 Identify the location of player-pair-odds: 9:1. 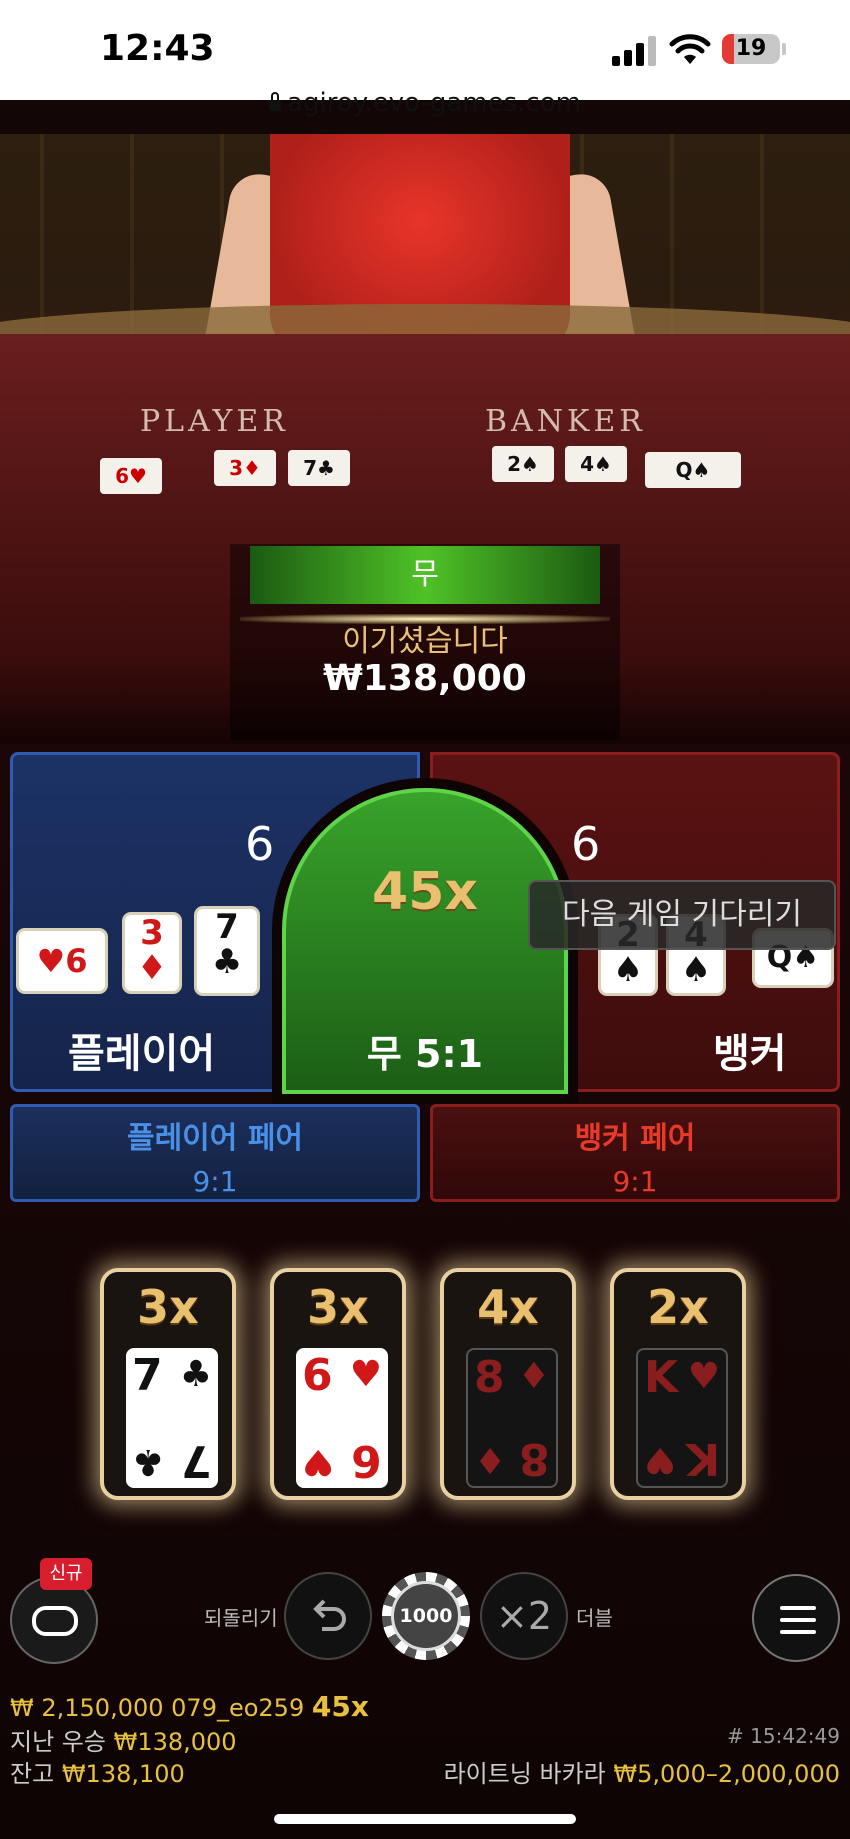
(215, 1181).